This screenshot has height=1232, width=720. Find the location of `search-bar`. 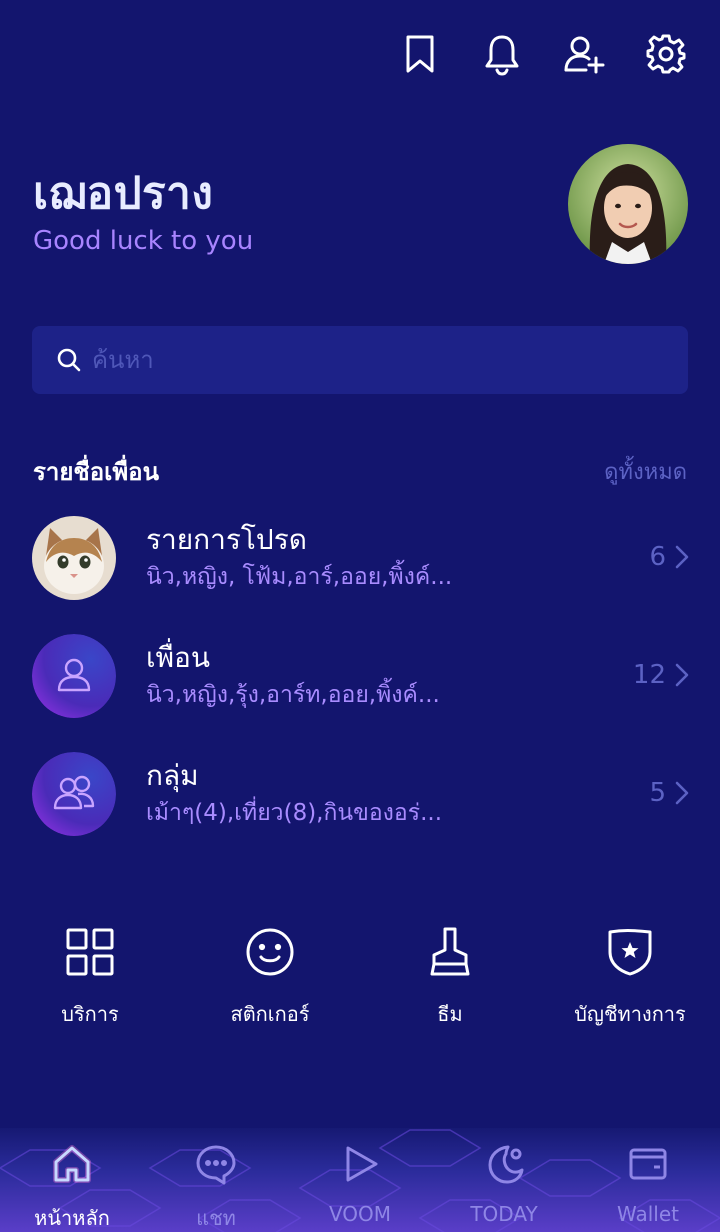

search-bar is located at coordinates (360, 360).